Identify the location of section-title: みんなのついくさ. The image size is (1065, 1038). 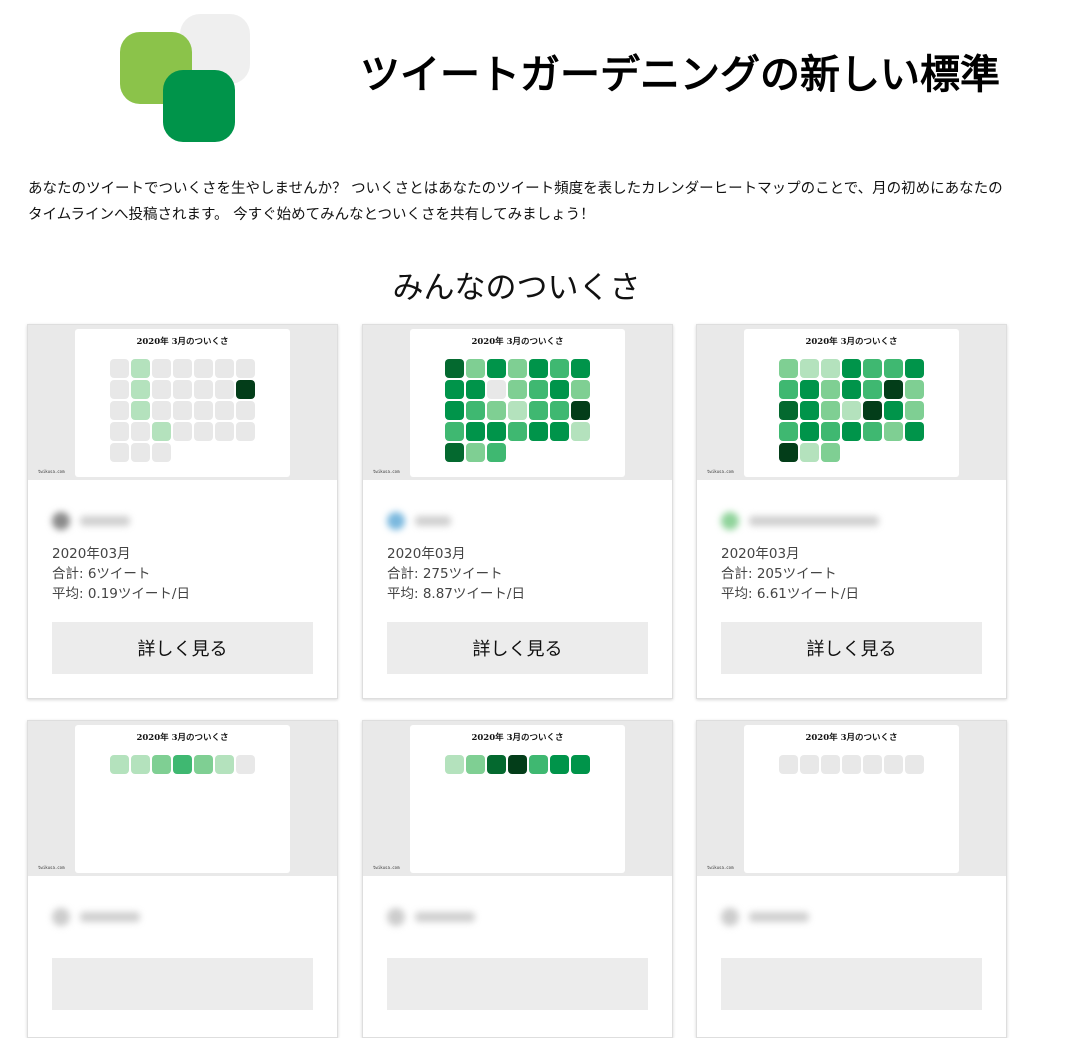
(516, 288).